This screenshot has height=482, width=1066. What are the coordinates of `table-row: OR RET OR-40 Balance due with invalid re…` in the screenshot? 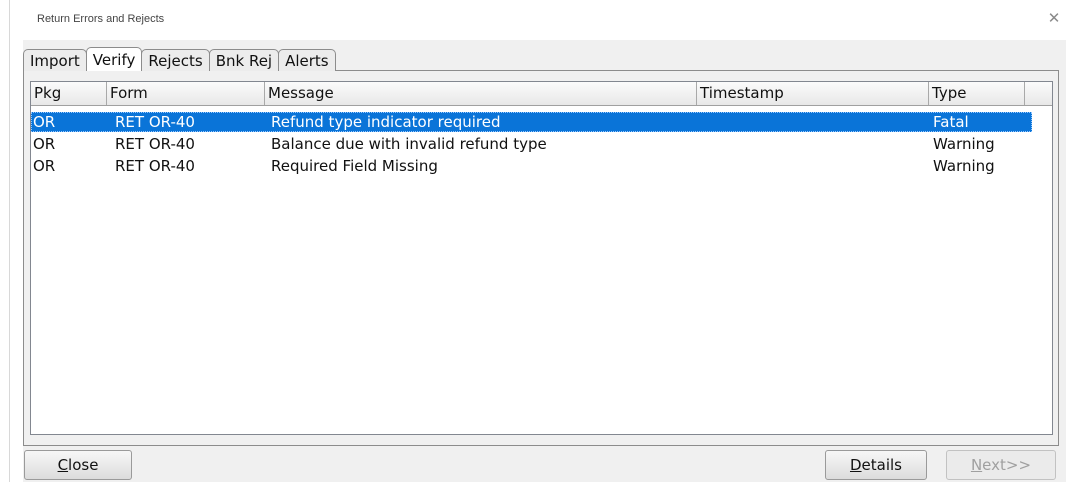 It's located at (531, 144).